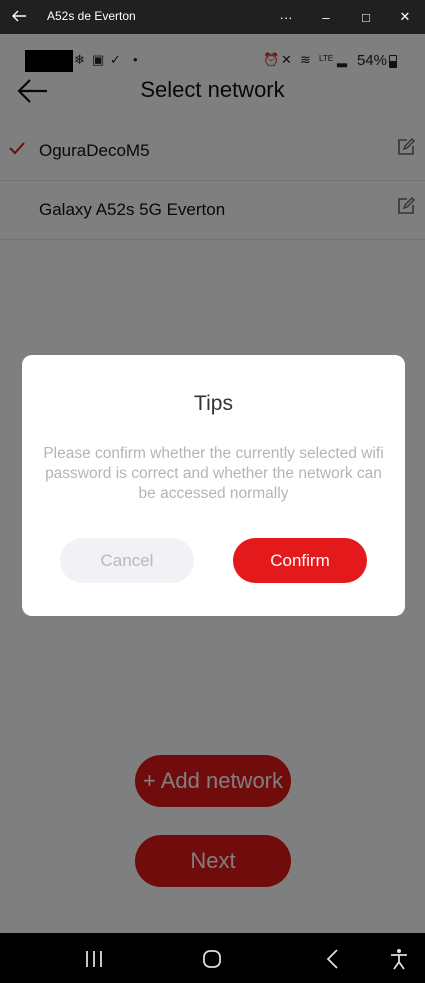  I want to click on system-nav-bar, so click(212, 958).